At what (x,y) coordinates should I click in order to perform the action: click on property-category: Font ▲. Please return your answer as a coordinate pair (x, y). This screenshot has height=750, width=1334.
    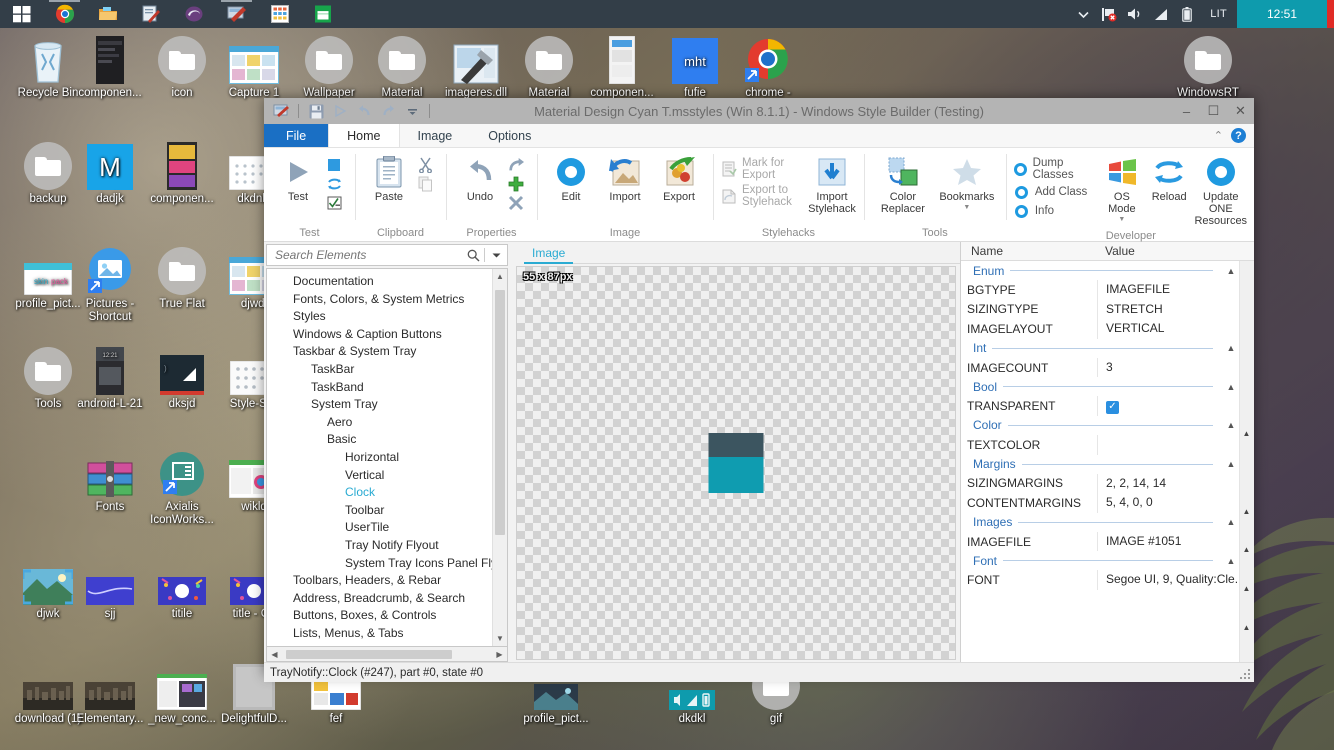
    Looking at the image, I should click on (1100, 560).